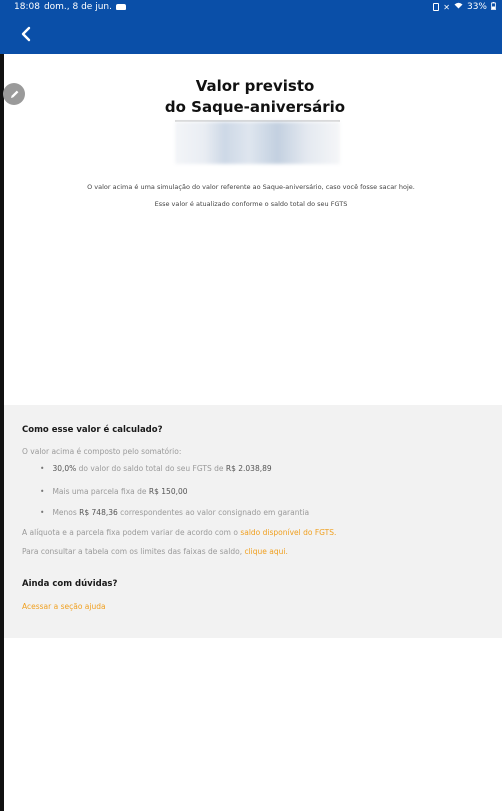  Describe the element at coordinates (255, 107) in the screenshot. I see `title-line-2: do Saque-aniversário` at that location.